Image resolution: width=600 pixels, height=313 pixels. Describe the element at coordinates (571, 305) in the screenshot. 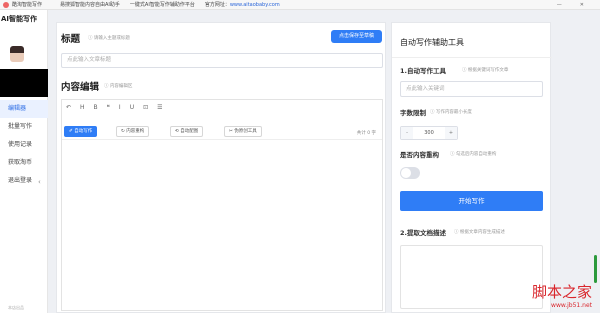

I see `watermark-url: www.jb51.net` at that location.